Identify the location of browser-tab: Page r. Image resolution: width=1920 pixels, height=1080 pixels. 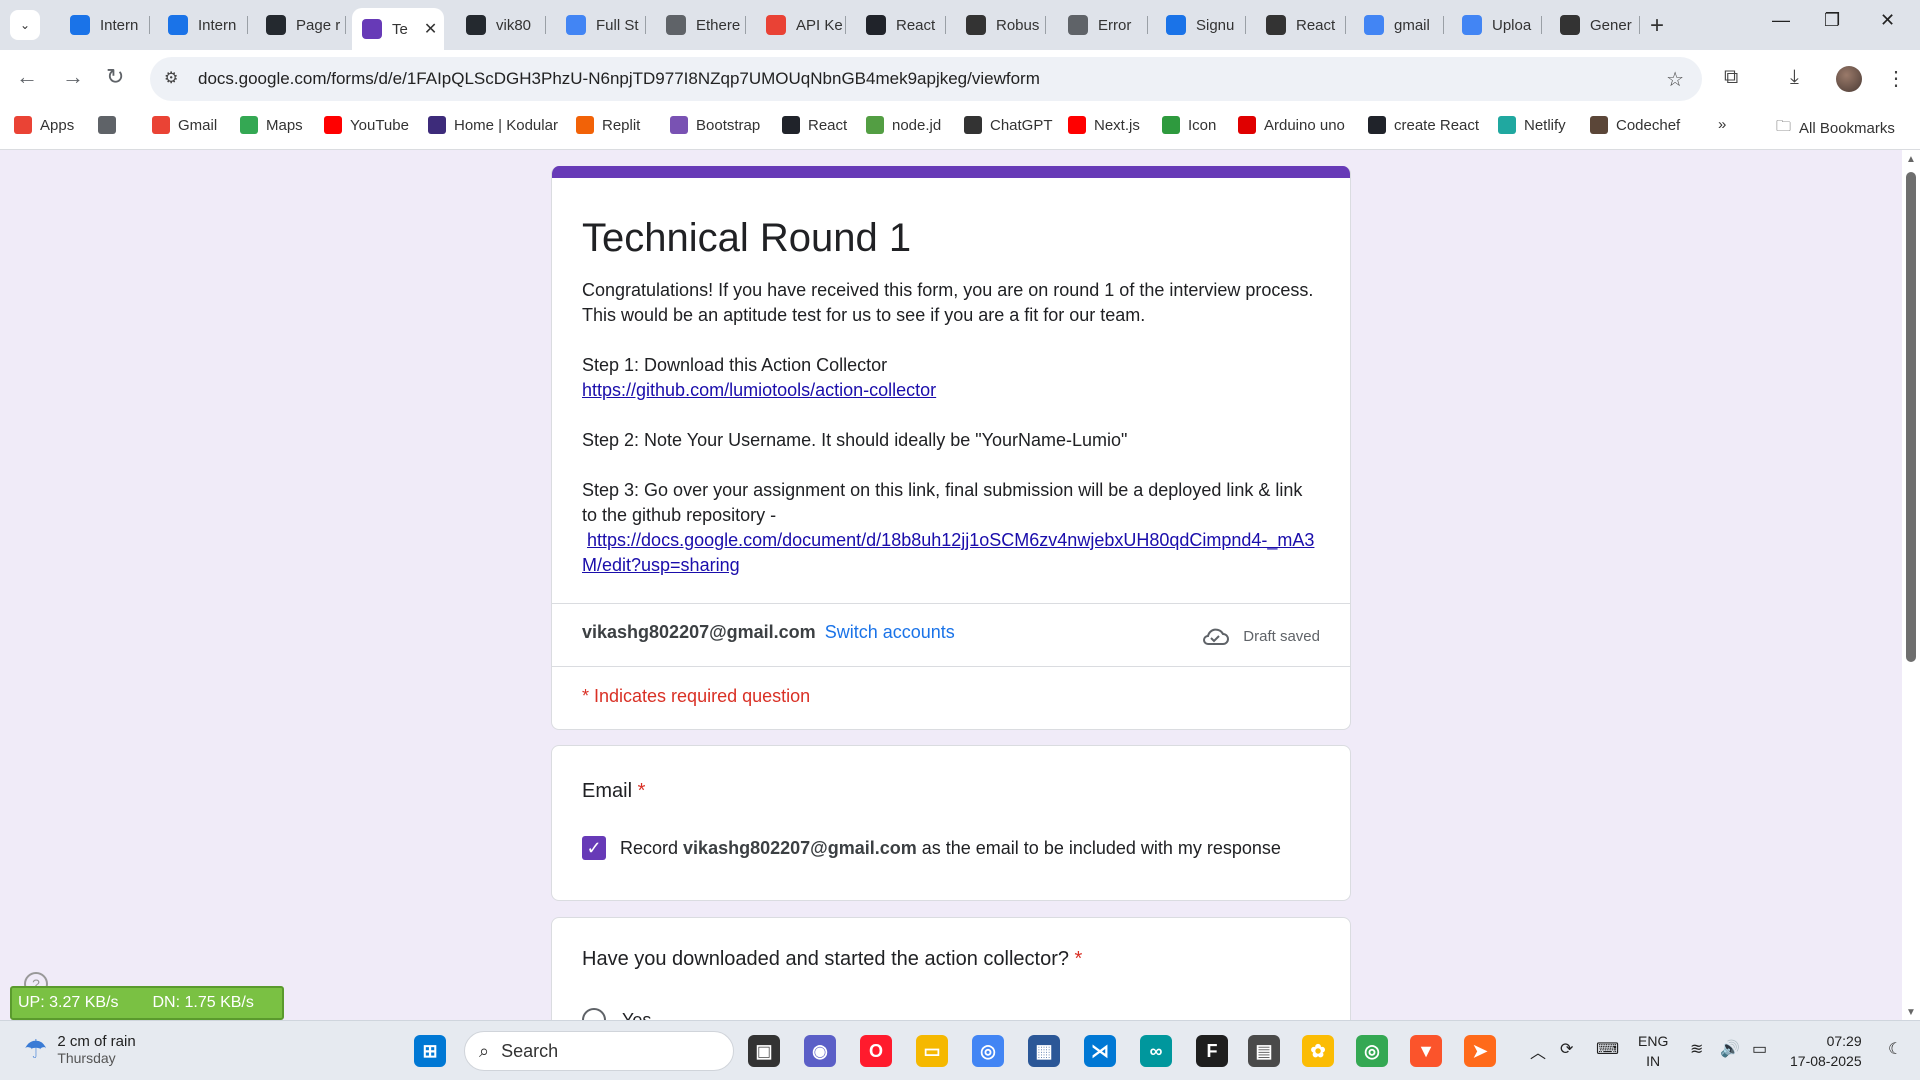
(301, 25).